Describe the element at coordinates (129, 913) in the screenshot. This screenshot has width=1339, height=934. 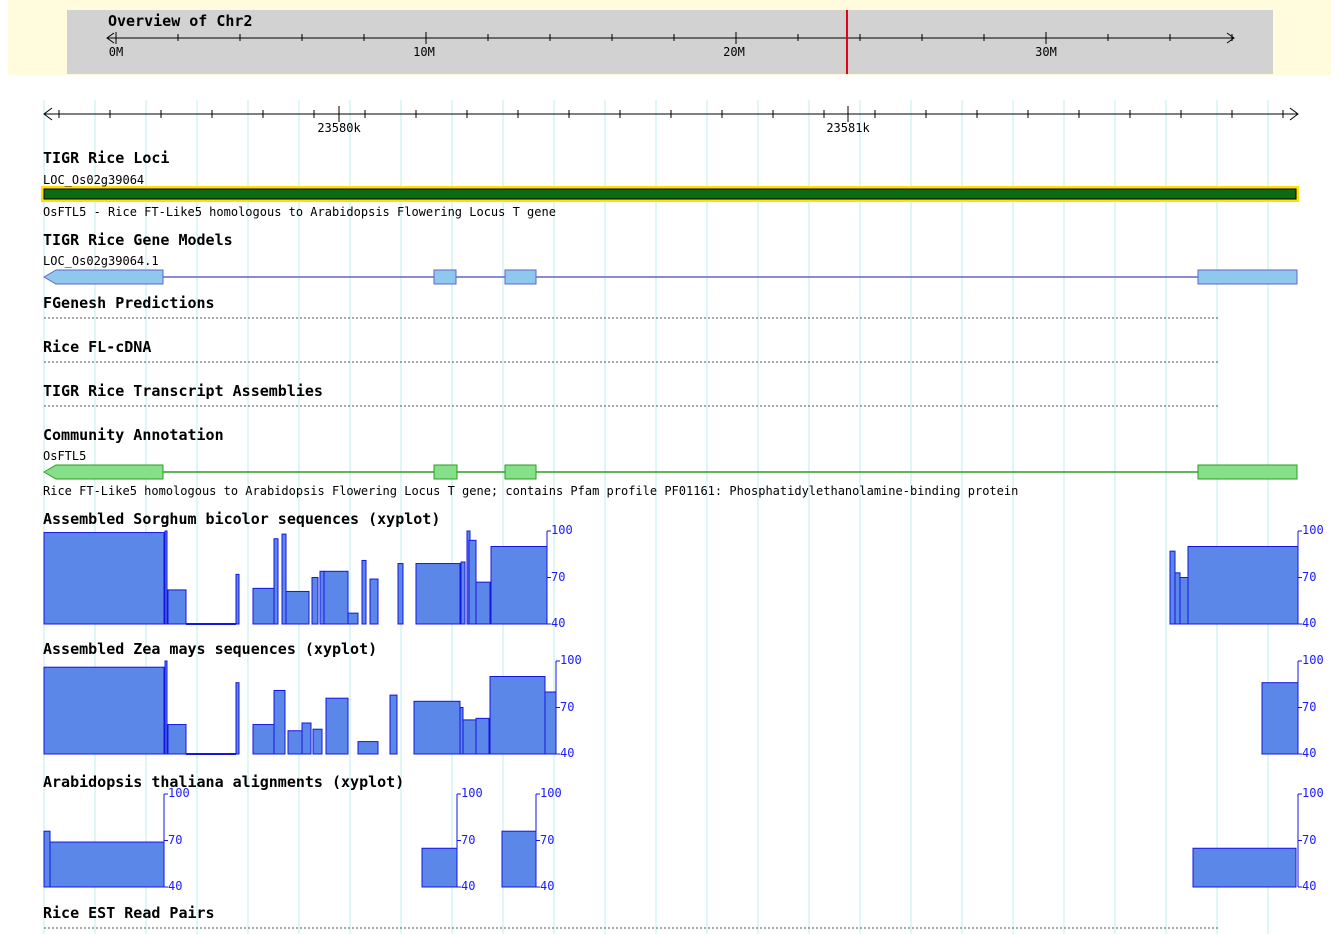
I see `track-title-rice-est: Rice EST Read Pairs` at that location.